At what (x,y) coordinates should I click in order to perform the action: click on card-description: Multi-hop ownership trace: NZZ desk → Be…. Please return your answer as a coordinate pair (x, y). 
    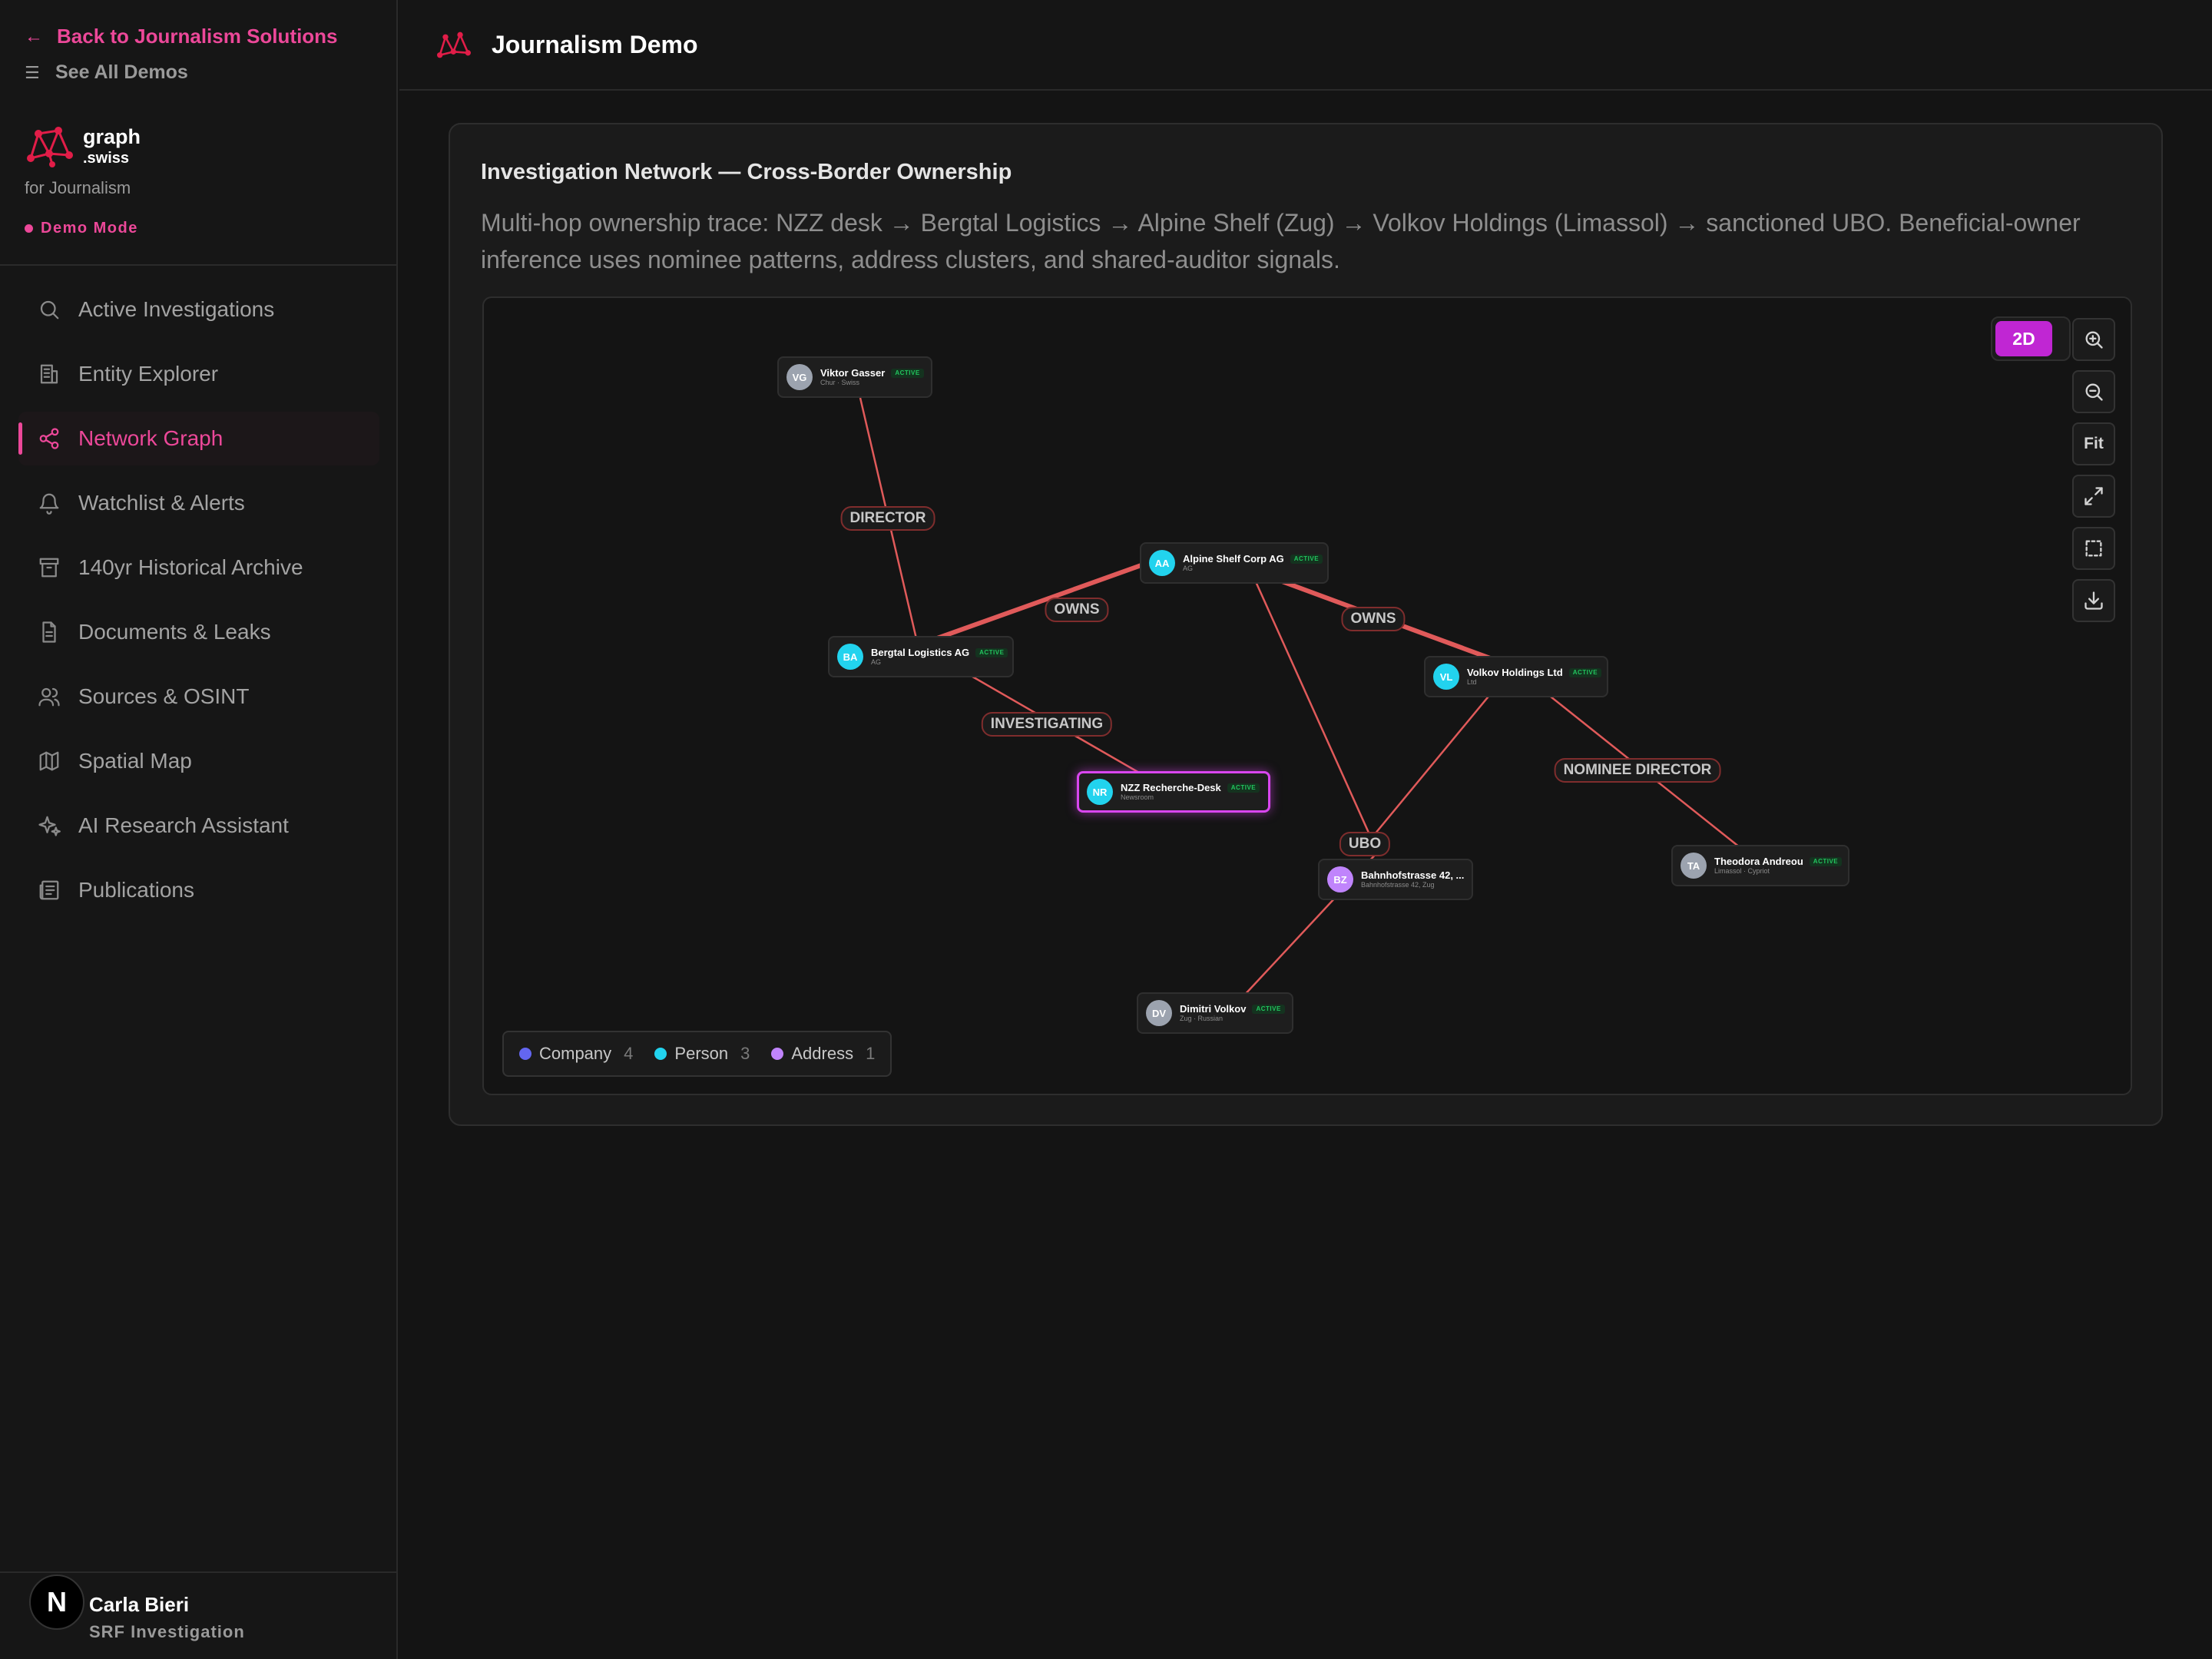
    Looking at the image, I should click on (1281, 241).